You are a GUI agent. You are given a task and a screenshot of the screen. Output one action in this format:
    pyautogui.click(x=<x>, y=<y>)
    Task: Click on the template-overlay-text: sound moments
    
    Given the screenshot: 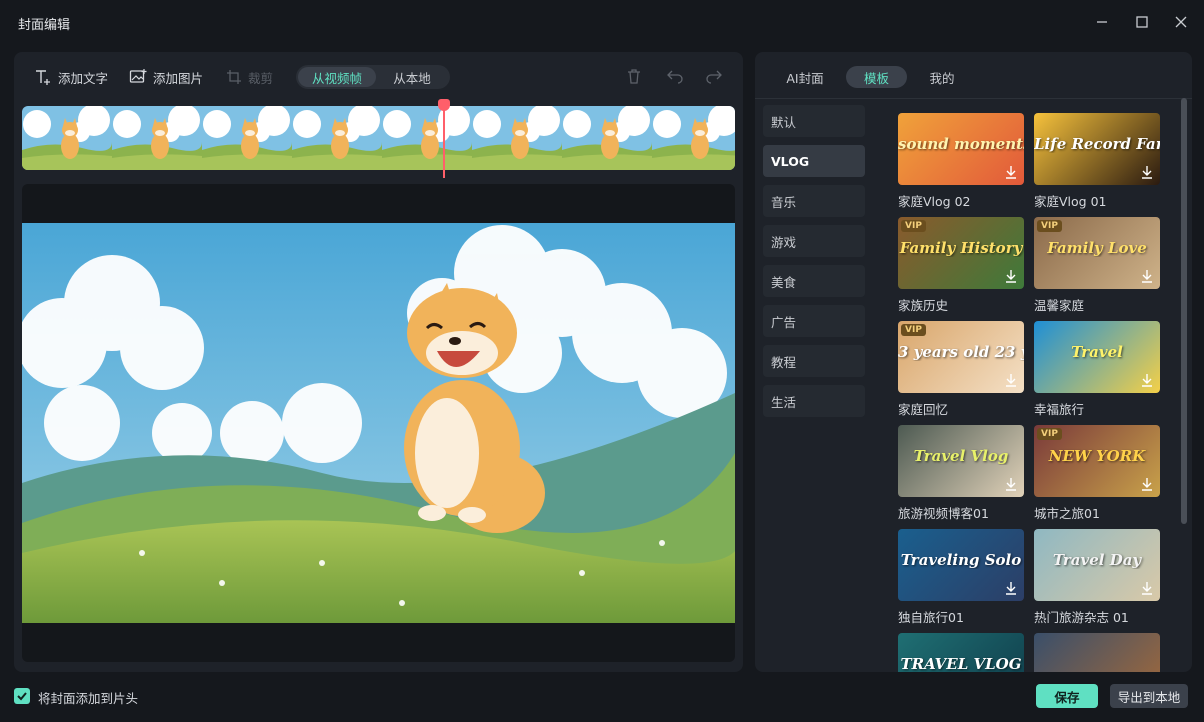 What is the action you would take?
    pyautogui.click(x=961, y=144)
    